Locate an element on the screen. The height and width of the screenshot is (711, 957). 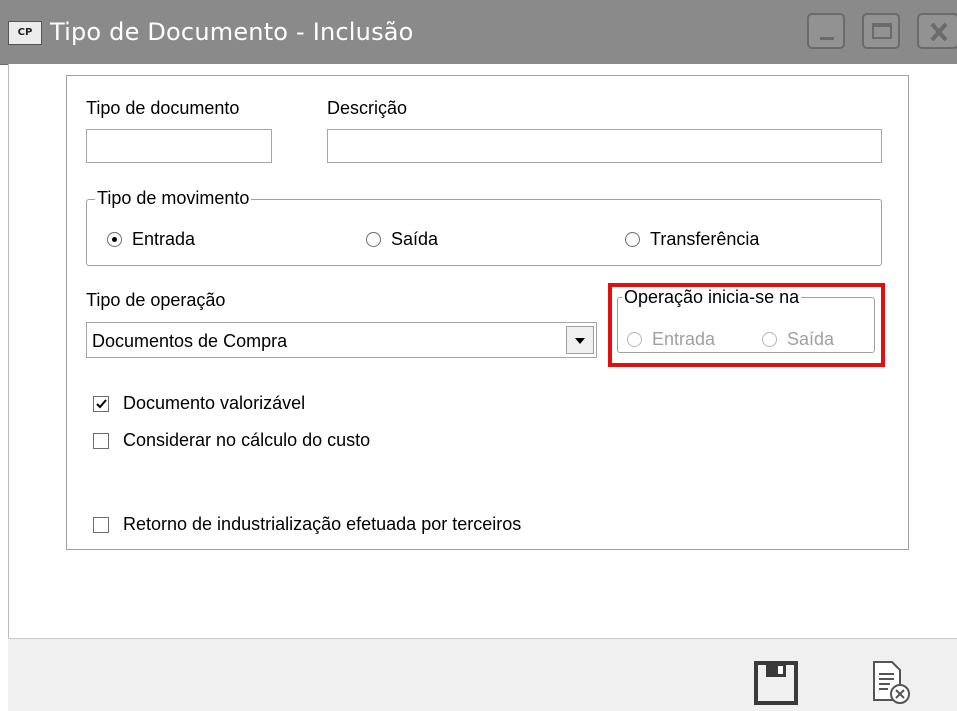
footer-toolbar is located at coordinates (482, 674).